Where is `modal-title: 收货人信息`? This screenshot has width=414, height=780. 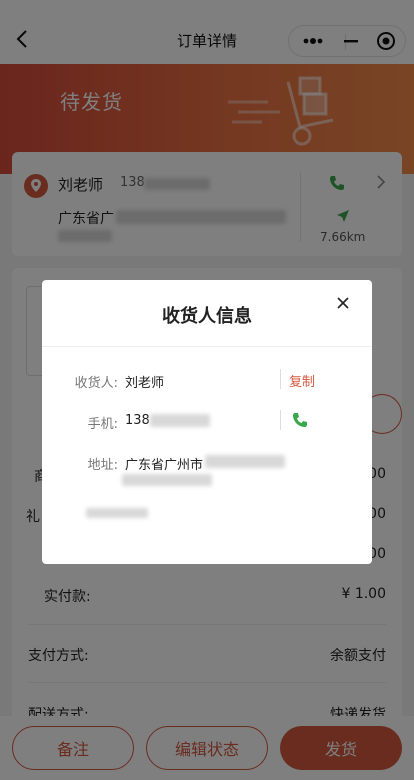
modal-title: 收货人信息 is located at coordinates (207, 316).